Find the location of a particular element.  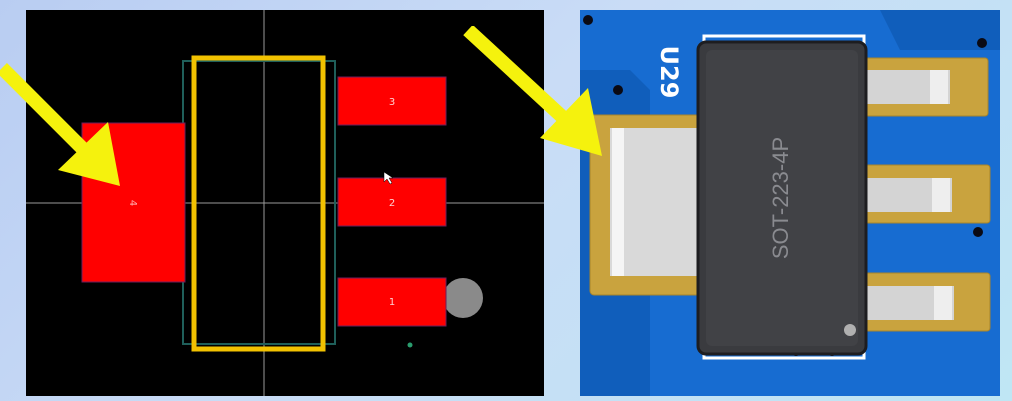

pad-2-label: 2 is located at coordinates (392, 203).